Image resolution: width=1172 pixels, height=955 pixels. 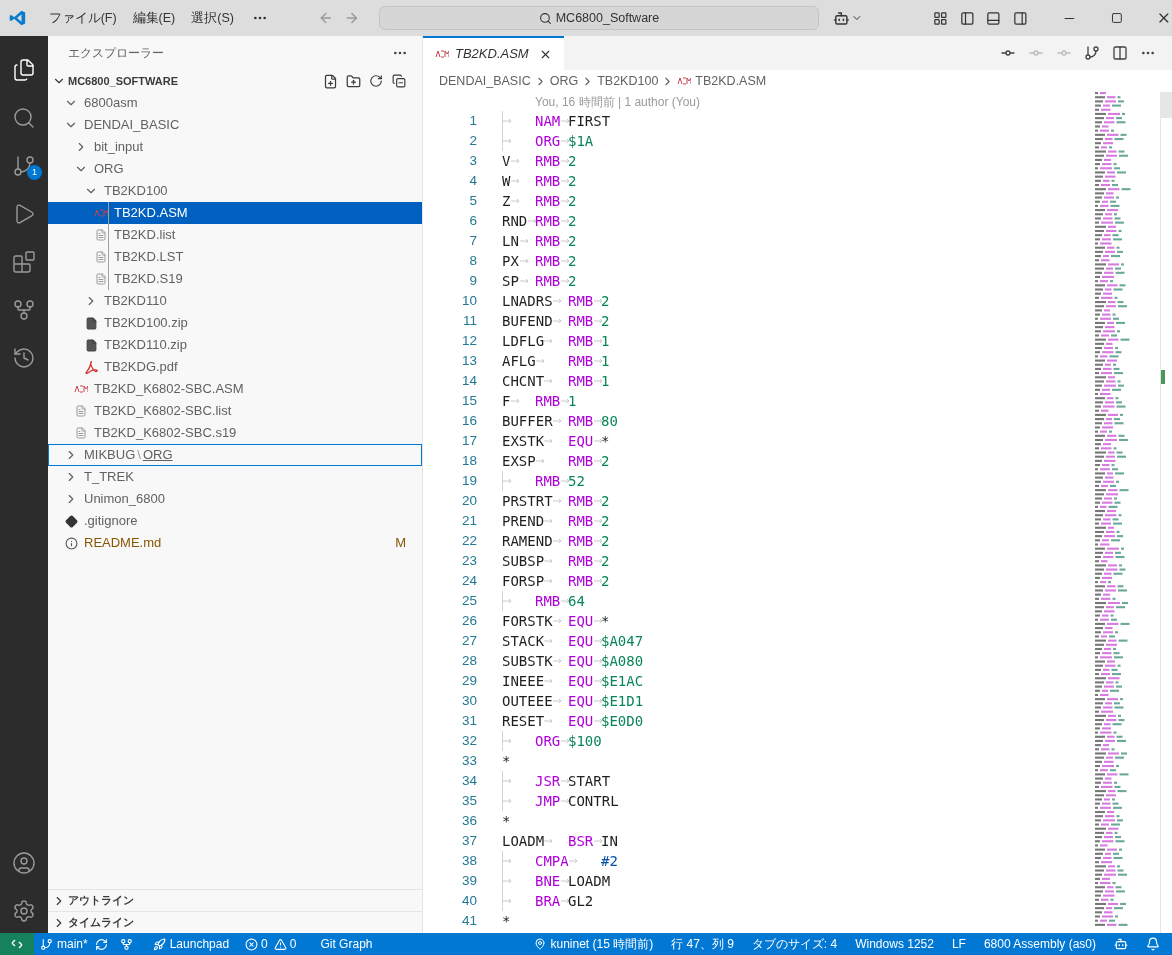 I want to click on code-opcode: ORG, so click(x=548, y=741).